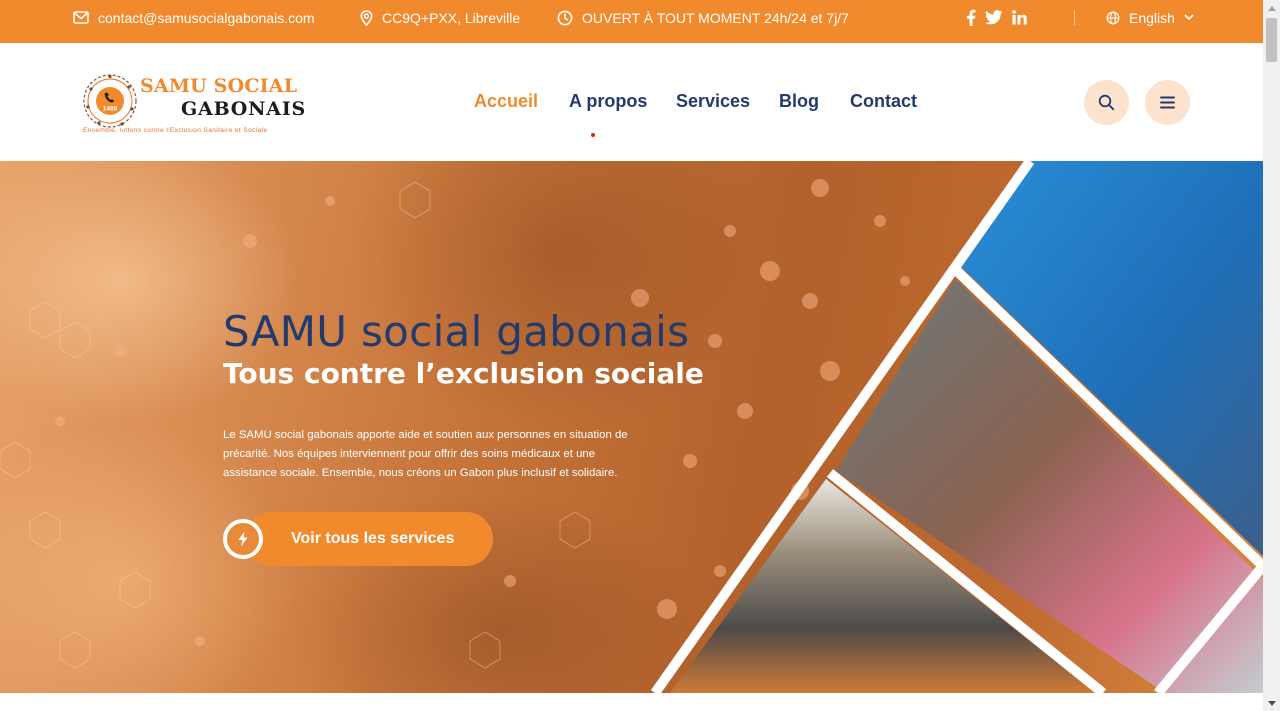 This screenshot has width=1280, height=711. What do you see at coordinates (1271, 40) in the screenshot?
I see `scroll-thumb` at bounding box center [1271, 40].